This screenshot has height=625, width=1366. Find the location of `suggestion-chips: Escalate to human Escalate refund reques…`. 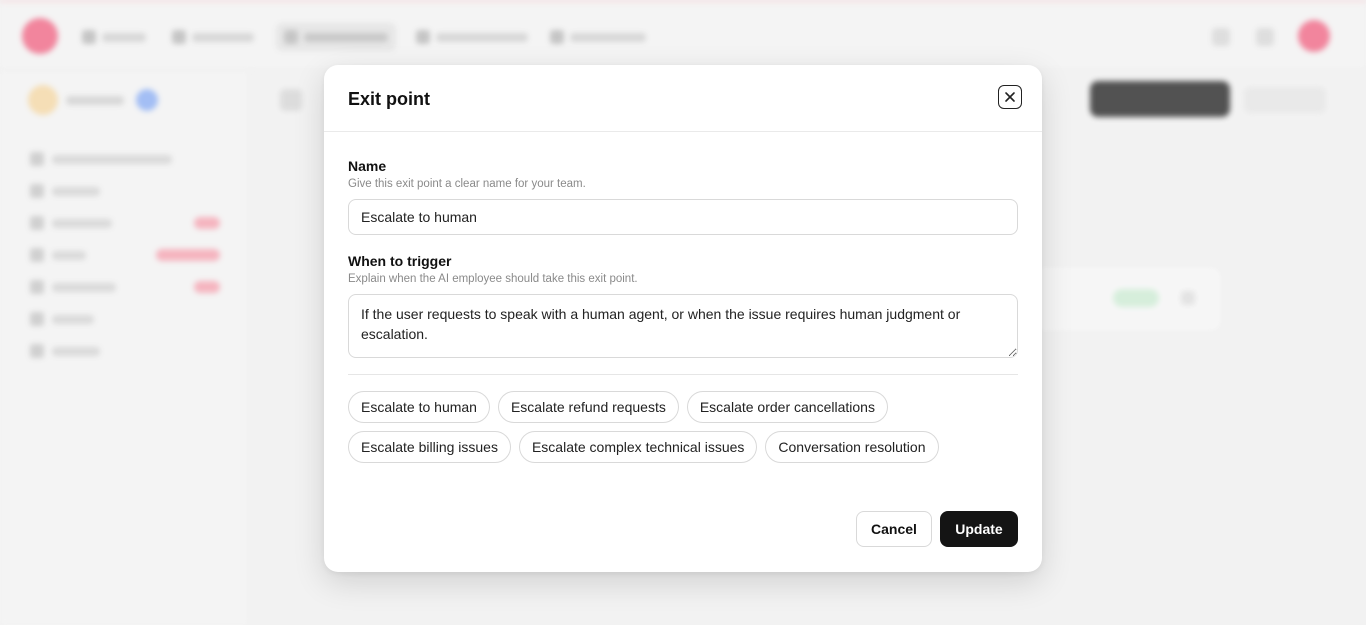

suggestion-chips: Escalate to human Escalate refund reques… is located at coordinates (688, 427).